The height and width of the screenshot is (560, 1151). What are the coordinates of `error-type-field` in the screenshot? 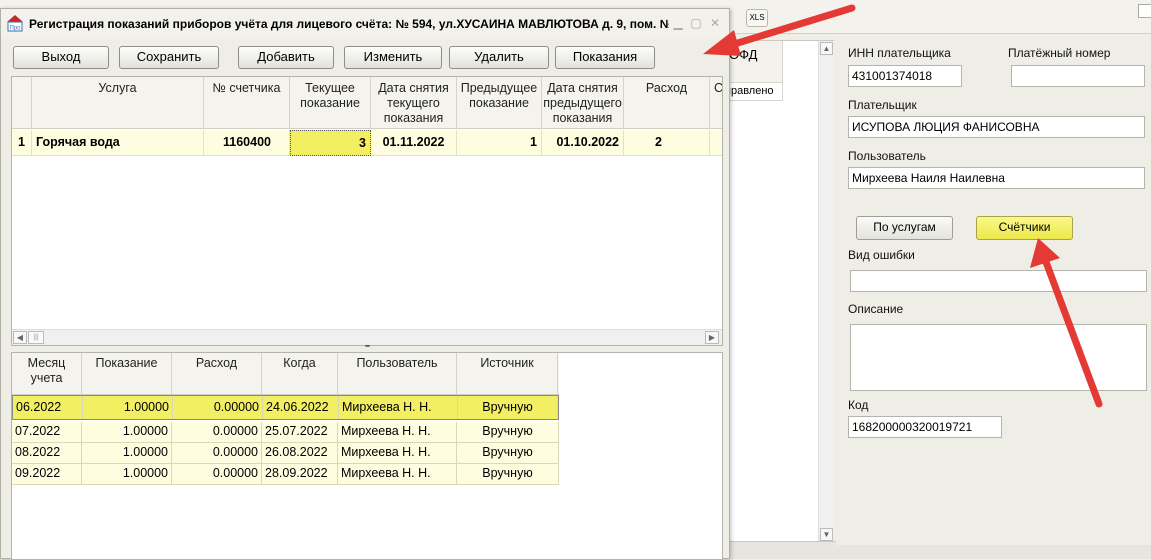 It's located at (998, 281).